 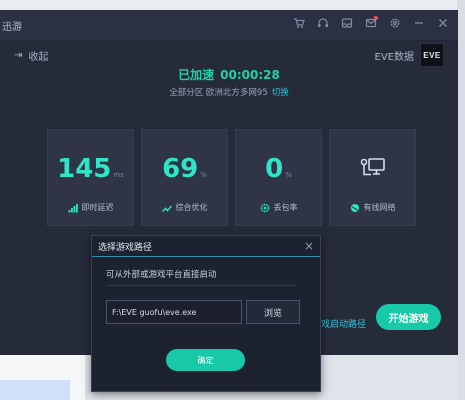 I want to click on elapsed-time: 00:00:28, so click(x=250, y=75).